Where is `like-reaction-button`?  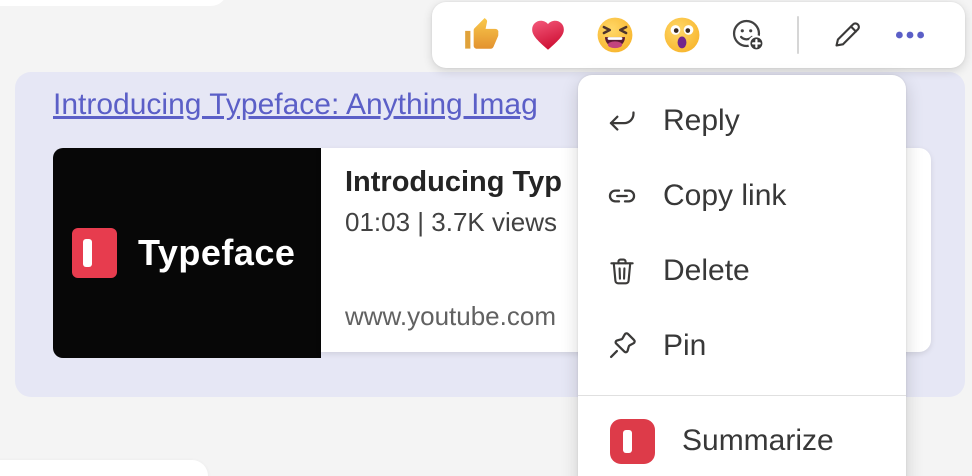
like-reaction-button is located at coordinates (481, 35).